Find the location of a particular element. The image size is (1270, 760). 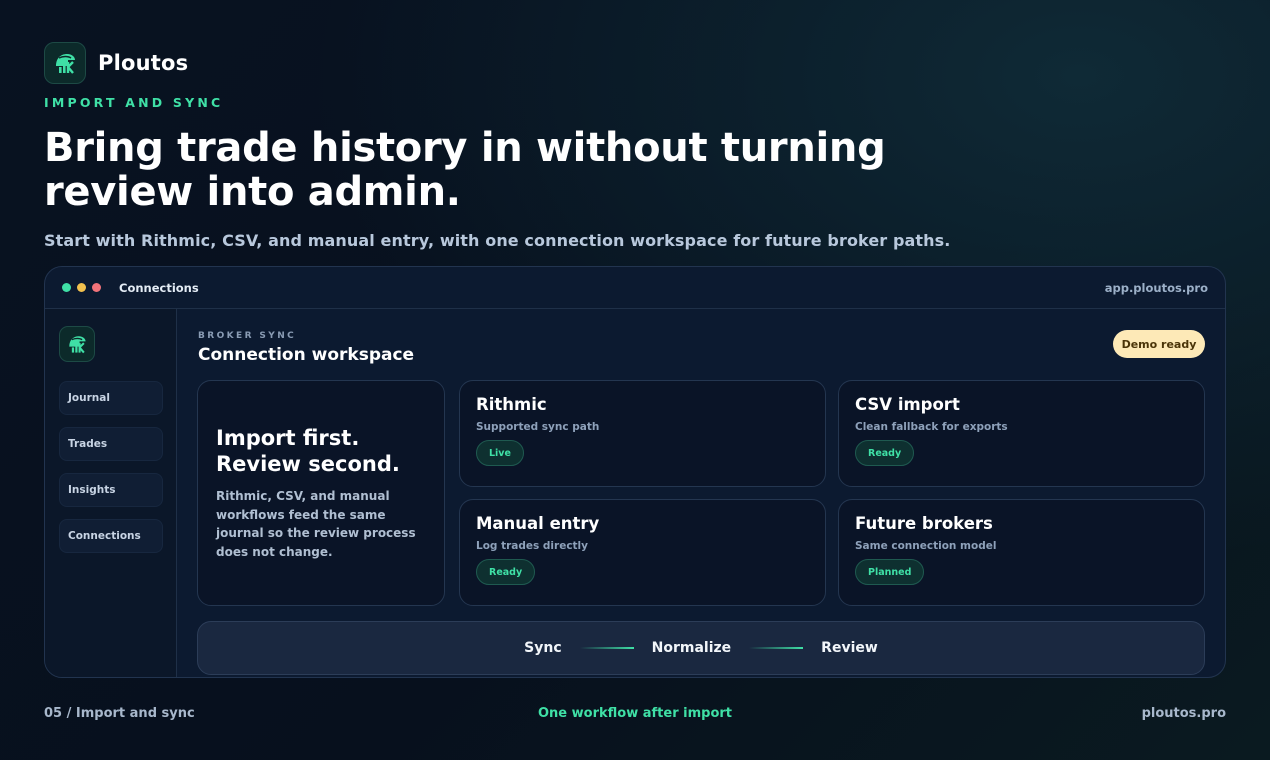

window-dot-yellow is located at coordinates (81, 287).